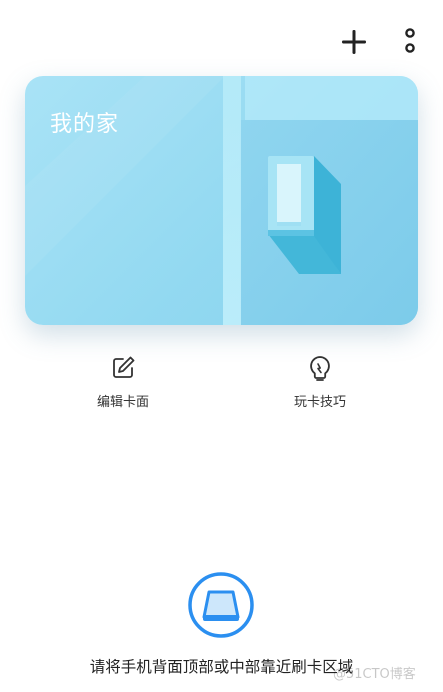 The image size is (443, 692). I want to click on more-options-button, so click(410, 42).